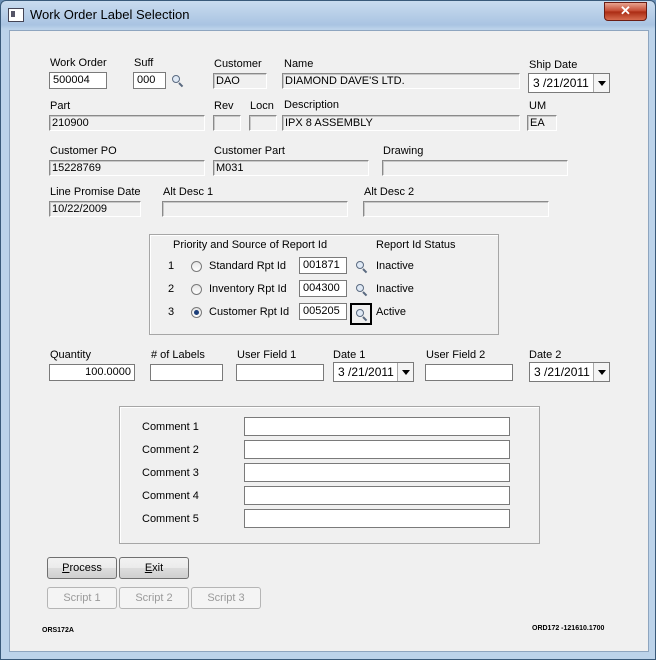  What do you see at coordinates (248, 289) in the screenshot?
I see `inventory-rpt-label: Inventory Rpt Id` at bounding box center [248, 289].